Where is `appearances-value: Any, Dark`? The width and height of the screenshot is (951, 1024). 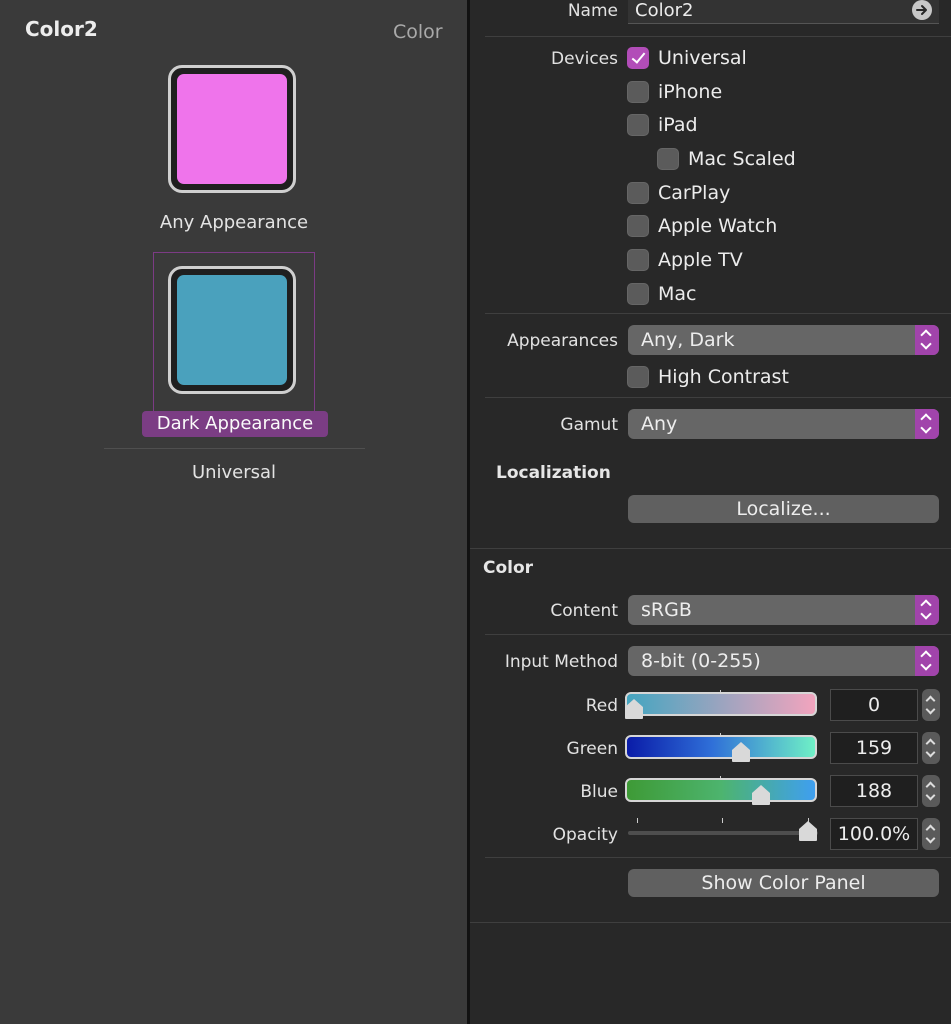 appearances-value: Any, Dark is located at coordinates (688, 340).